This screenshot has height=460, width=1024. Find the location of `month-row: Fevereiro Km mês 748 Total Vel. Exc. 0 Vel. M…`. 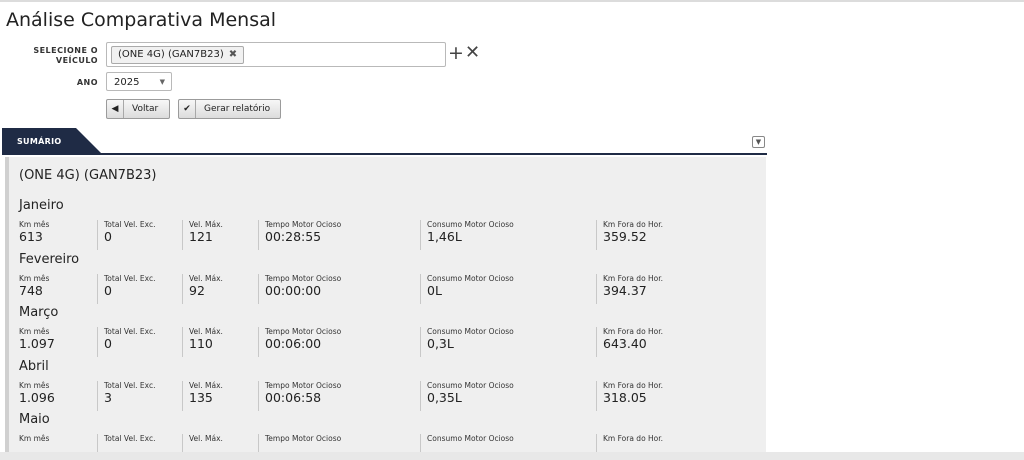

month-row: Fevereiro Km mês 748 Total Vel. Exc. 0 Vel. M… is located at coordinates (387, 279).